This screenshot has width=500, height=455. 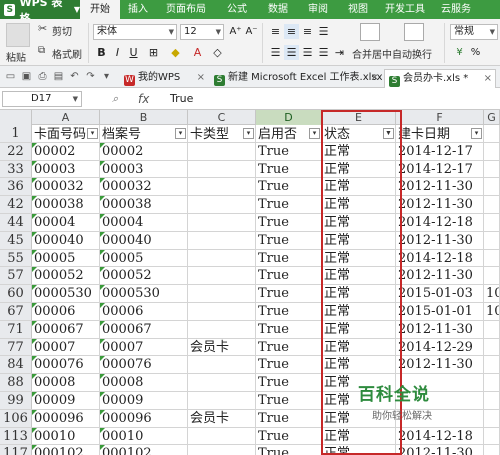 I want to click on undo-icon: ↶, so click(x=74, y=76).